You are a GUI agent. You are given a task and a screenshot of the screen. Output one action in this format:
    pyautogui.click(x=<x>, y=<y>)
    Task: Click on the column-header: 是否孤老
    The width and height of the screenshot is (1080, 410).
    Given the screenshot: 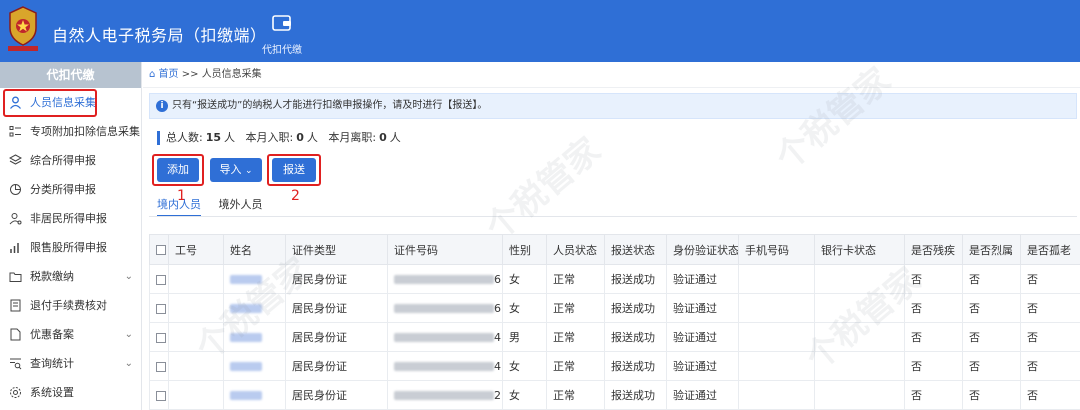 What is the action you would take?
    pyautogui.click(x=1050, y=249)
    